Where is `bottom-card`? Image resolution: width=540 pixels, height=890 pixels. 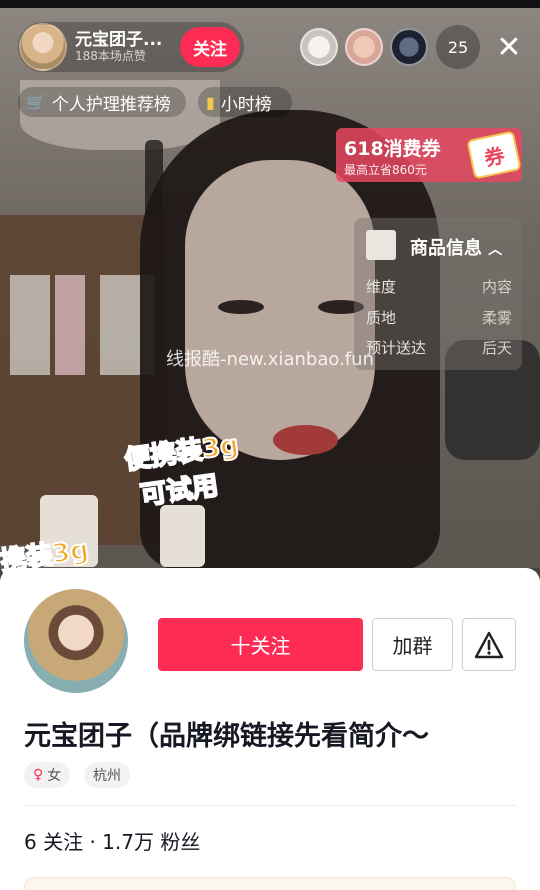 bottom-card is located at coordinates (270, 883).